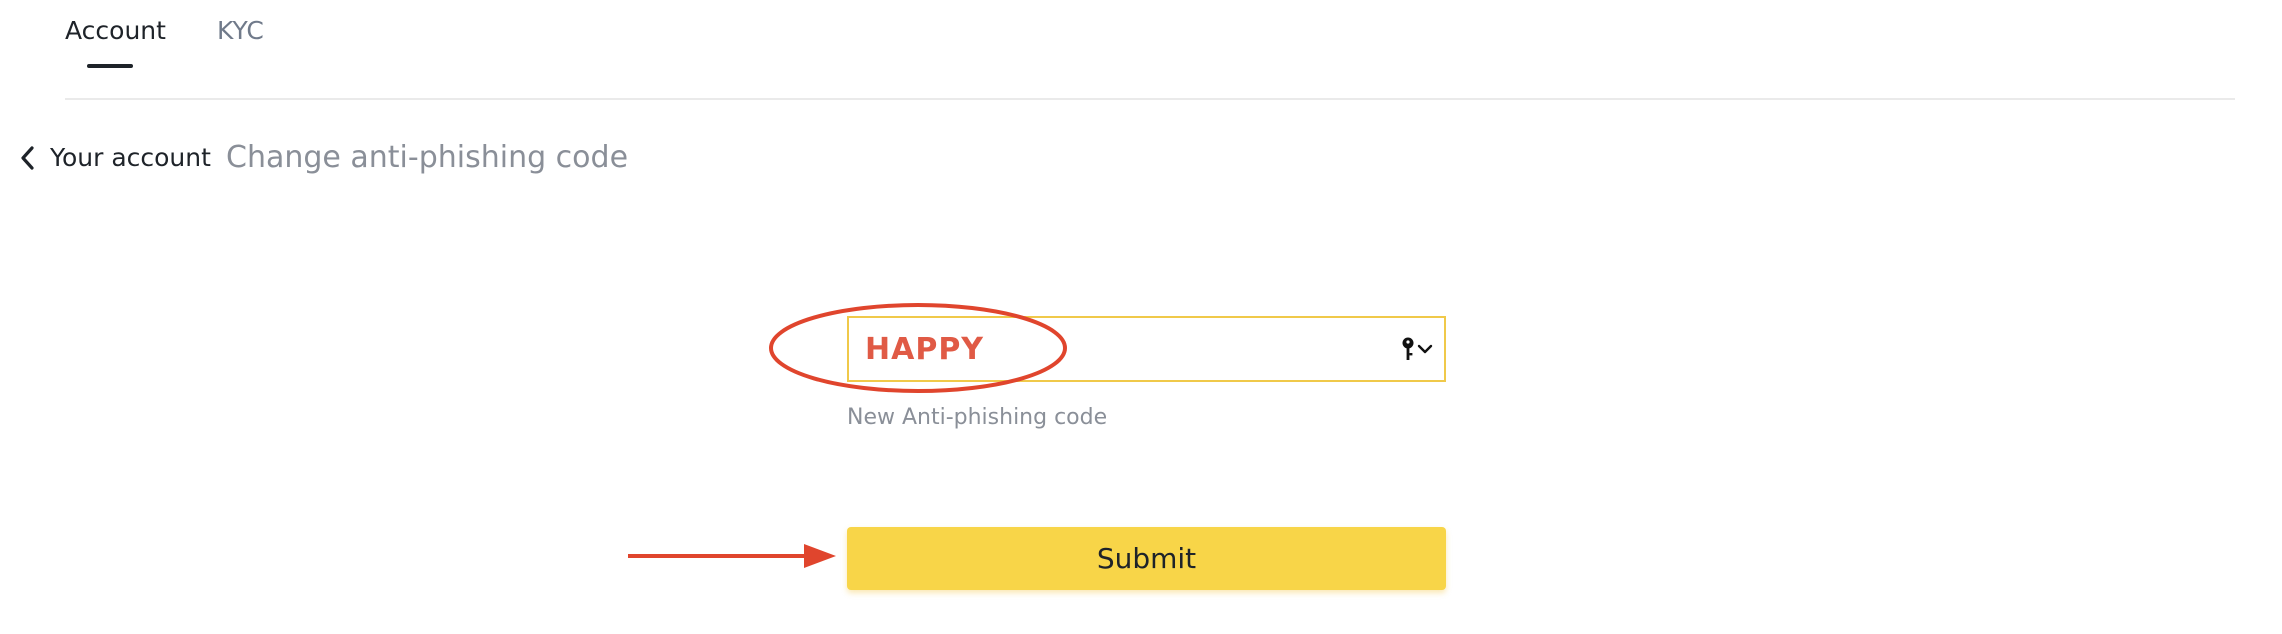 The height and width of the screenshot is (634, 2282). What do you see at coordinates (240, 30) in the screenshot?
I see `tab-kyc: KYC` at bounding box center [240, 30].